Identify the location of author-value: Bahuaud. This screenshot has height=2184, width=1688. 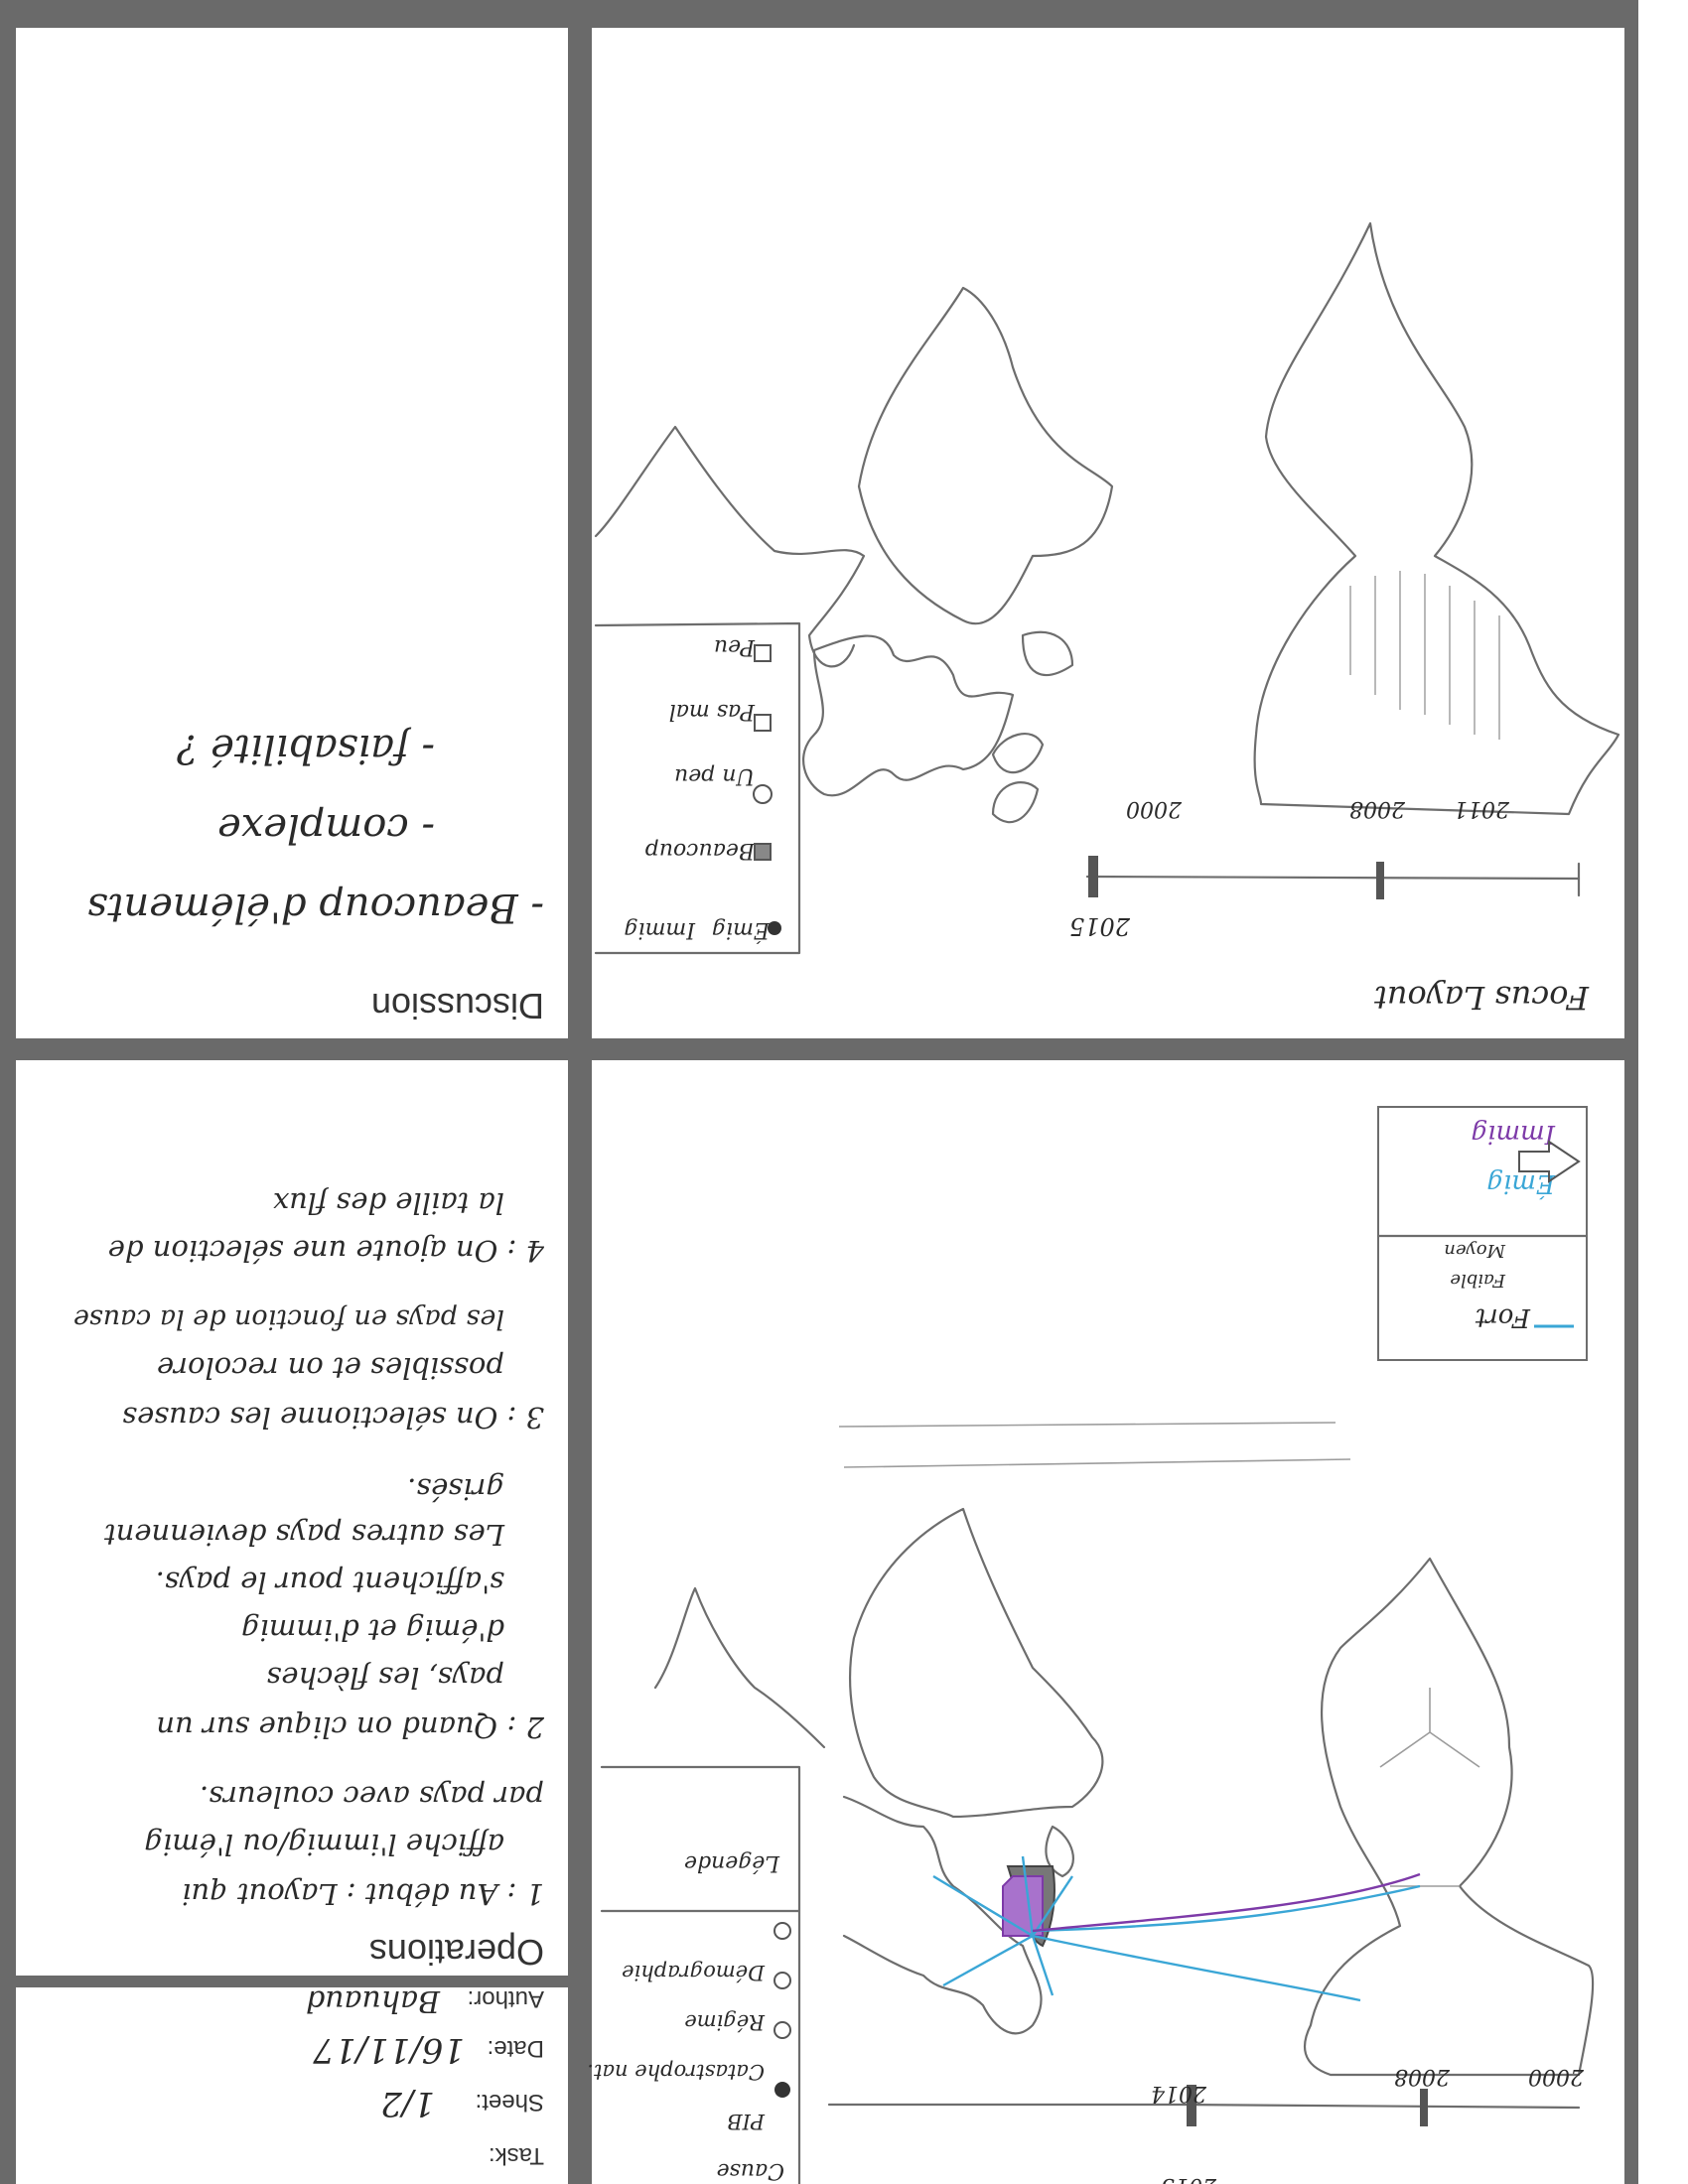
(373, 2000).